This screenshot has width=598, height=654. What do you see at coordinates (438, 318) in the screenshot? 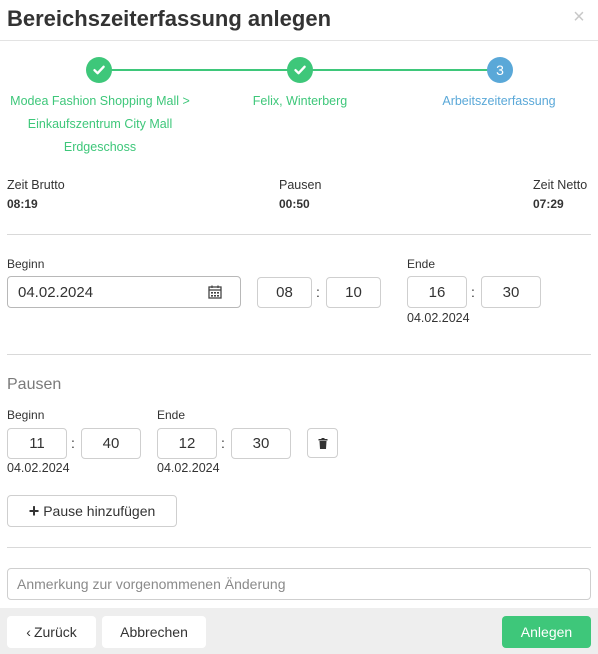
I see `ende-date: 04.02.2024` at bounding box center [438, 318].